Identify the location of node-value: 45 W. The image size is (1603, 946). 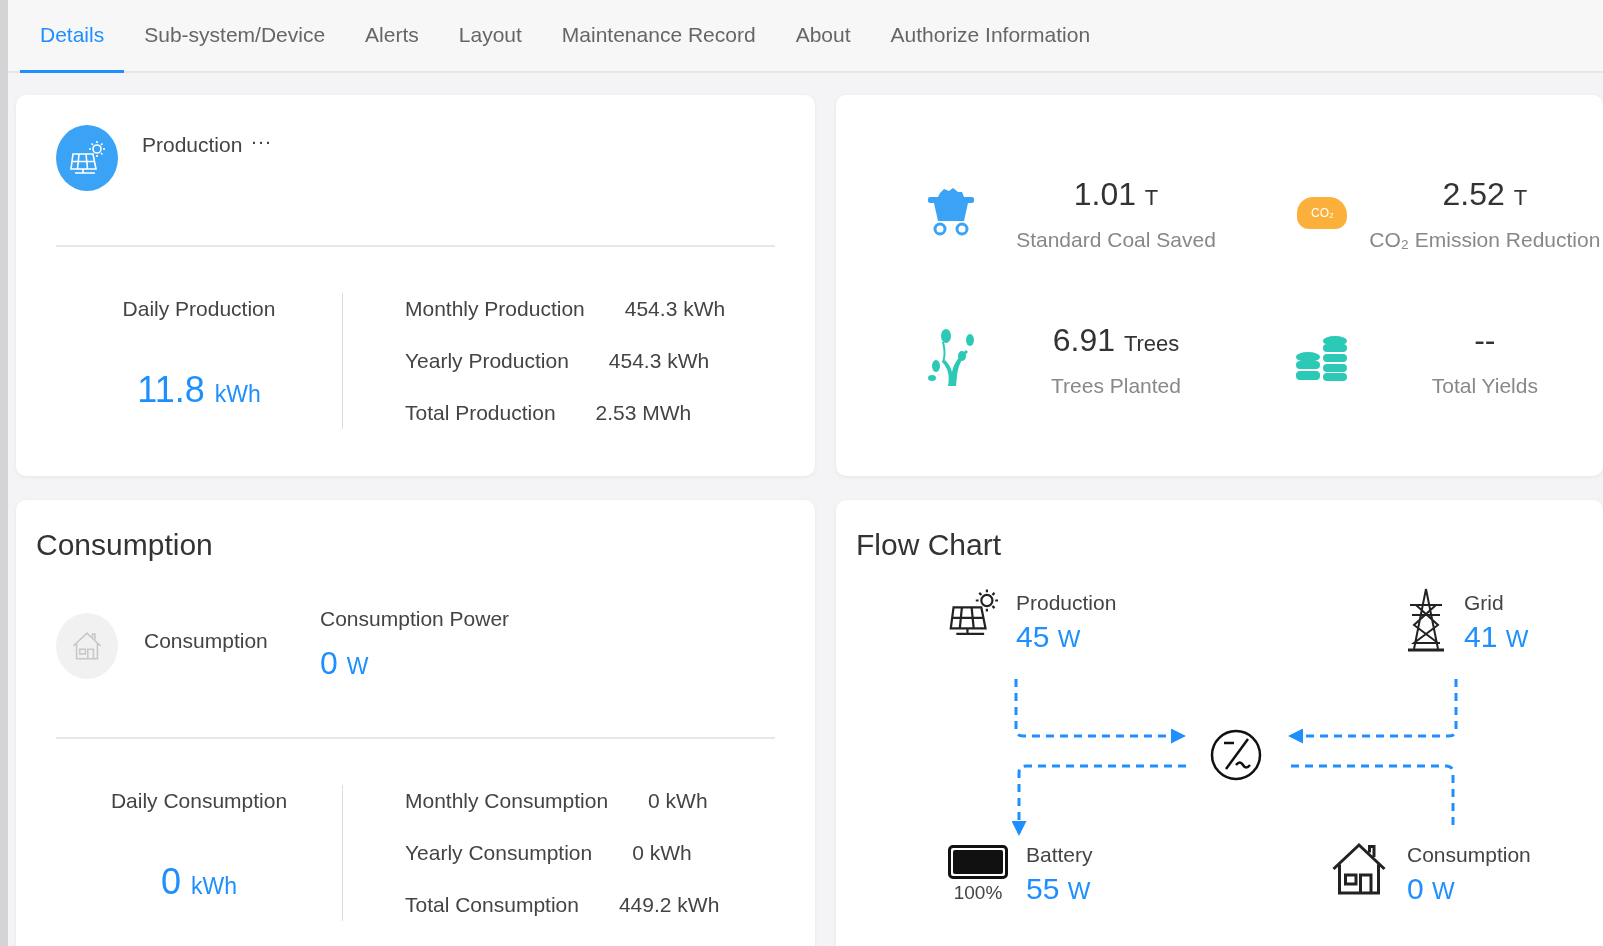
(1048, 636).